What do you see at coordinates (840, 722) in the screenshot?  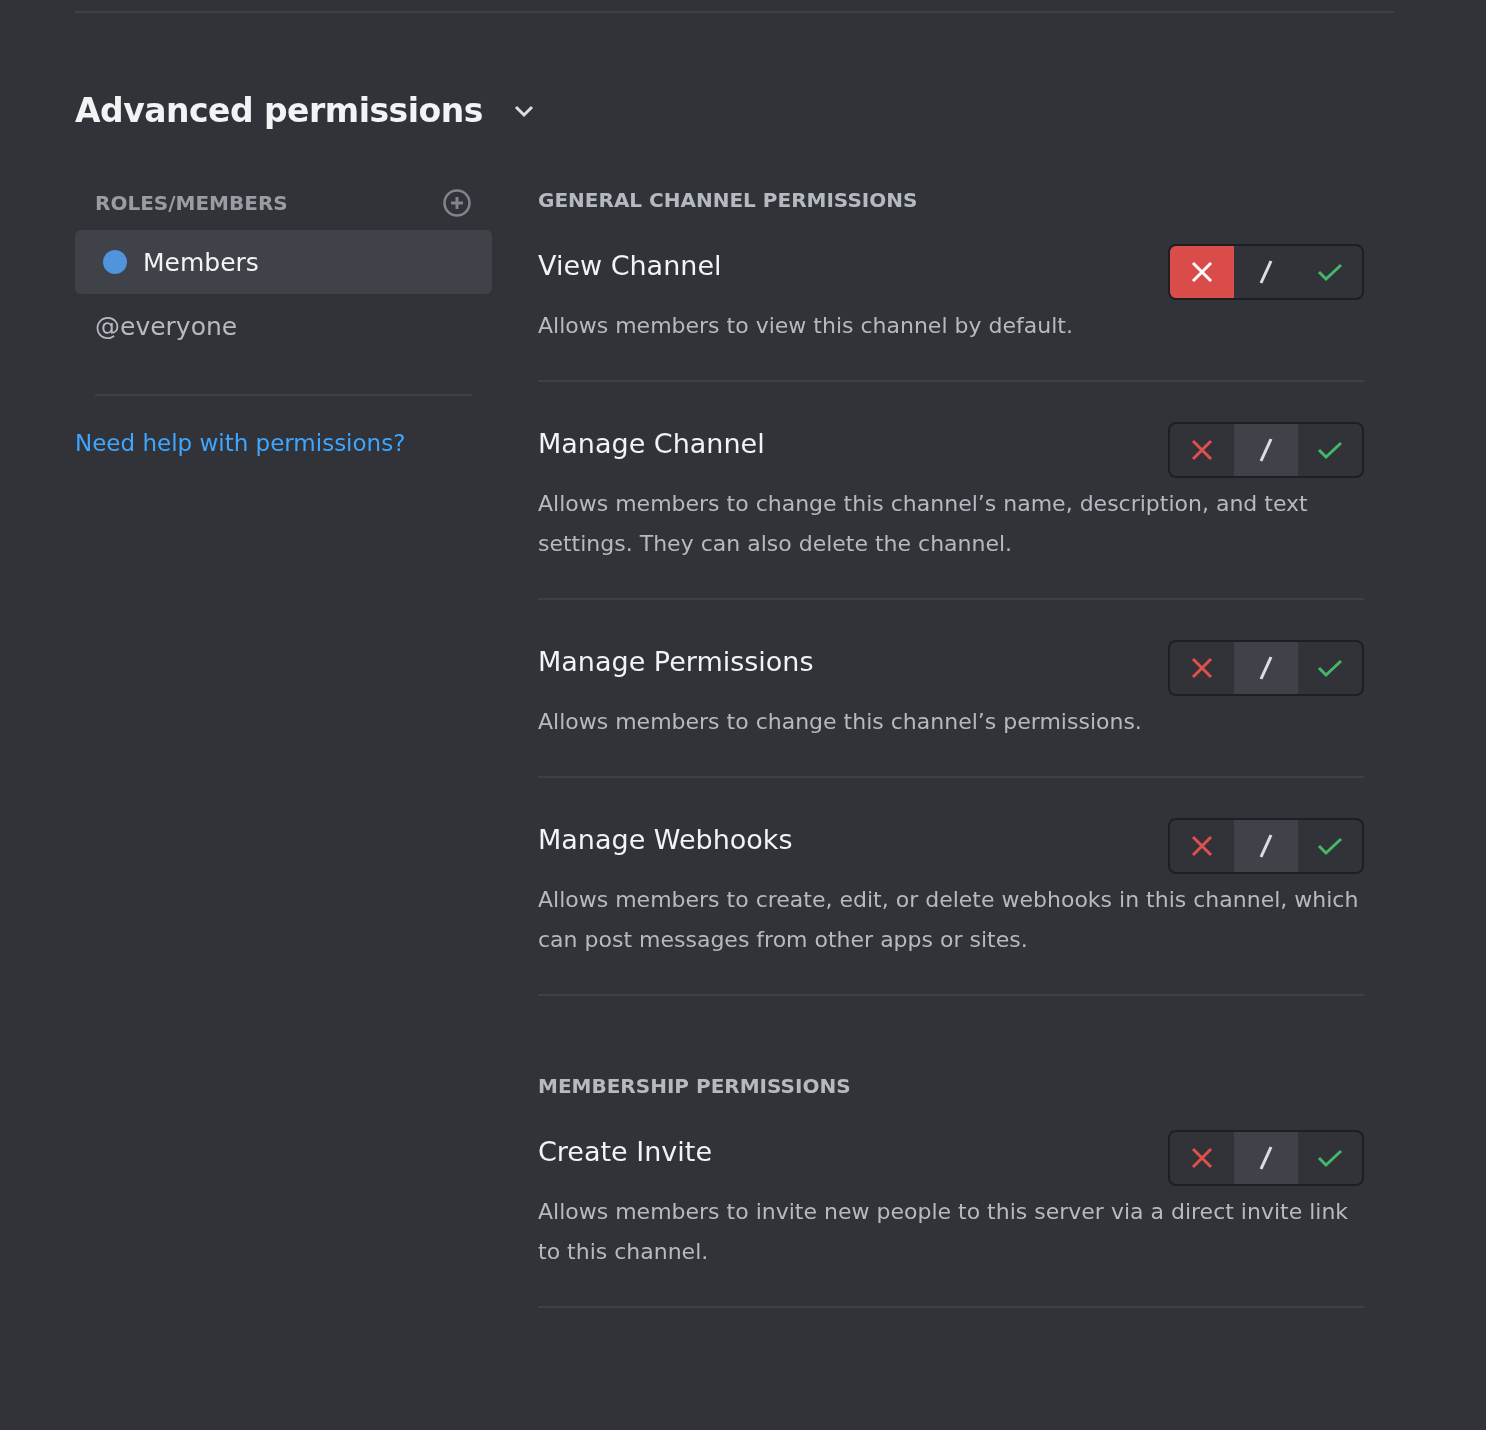 I see `permission-description: Allows members to change this channel’s permissions.` at bounding box center [840, 722].